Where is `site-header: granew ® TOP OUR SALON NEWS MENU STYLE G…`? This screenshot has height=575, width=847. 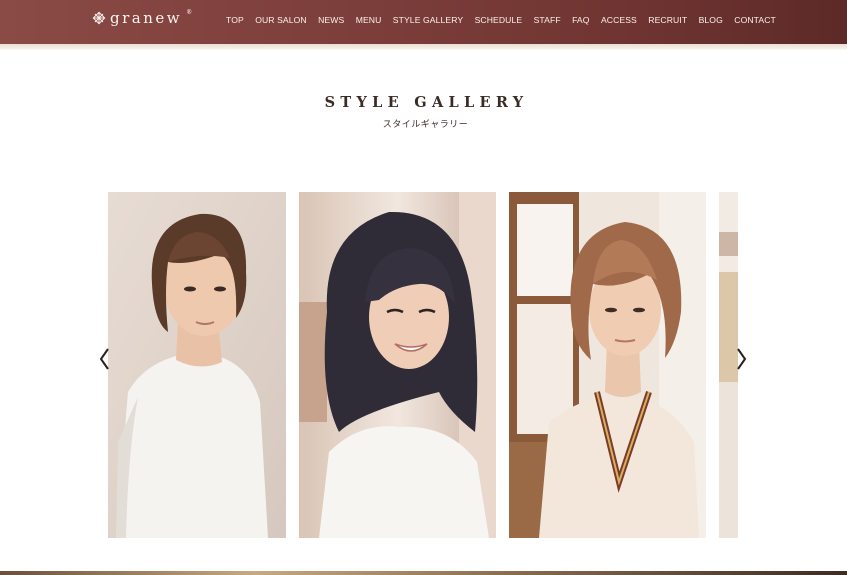
site-header: granew ® TOP OUR SALON NEWS MENU STYLE G… is located at coordinates (423, 22).